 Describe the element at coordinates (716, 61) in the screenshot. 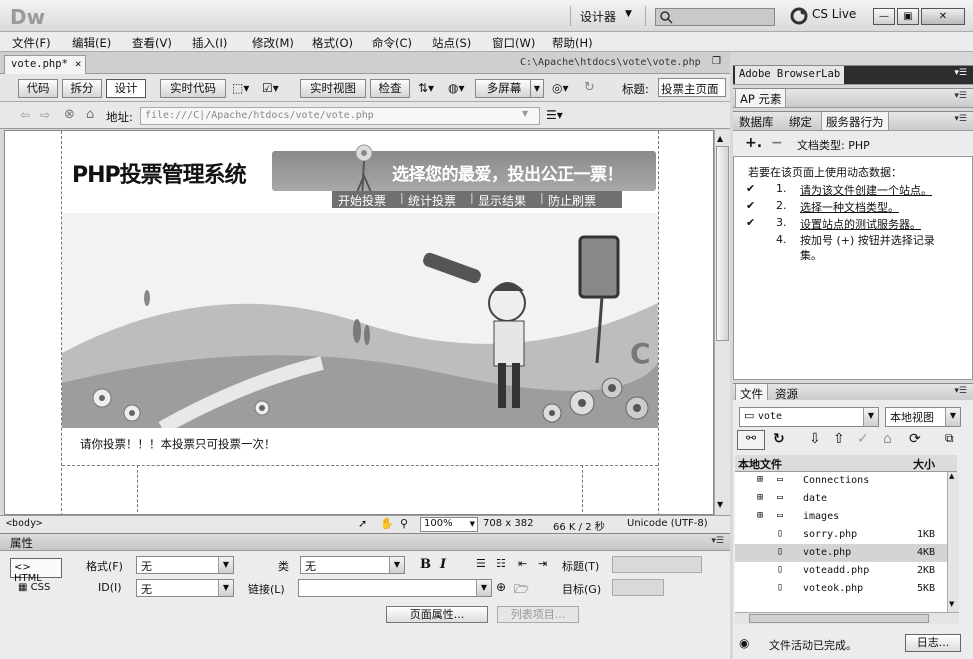

I see `restore-icon: ❐` at that location.